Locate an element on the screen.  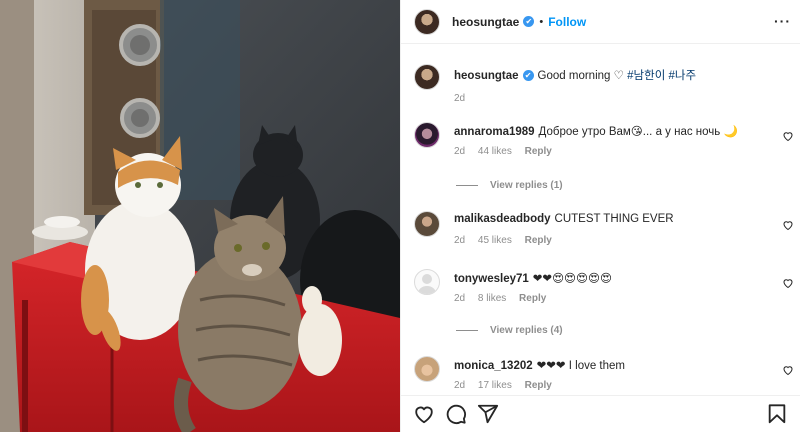
comment-meta: 2d 44 likes Reply is located at coordinates (508, 151).